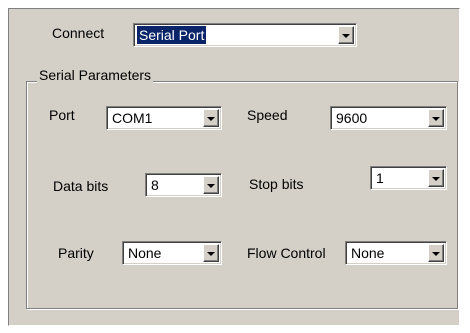 Image resolution: width=470 pixels, height=333 pixels. I want to click on parity-select: None, so click(172, 253).